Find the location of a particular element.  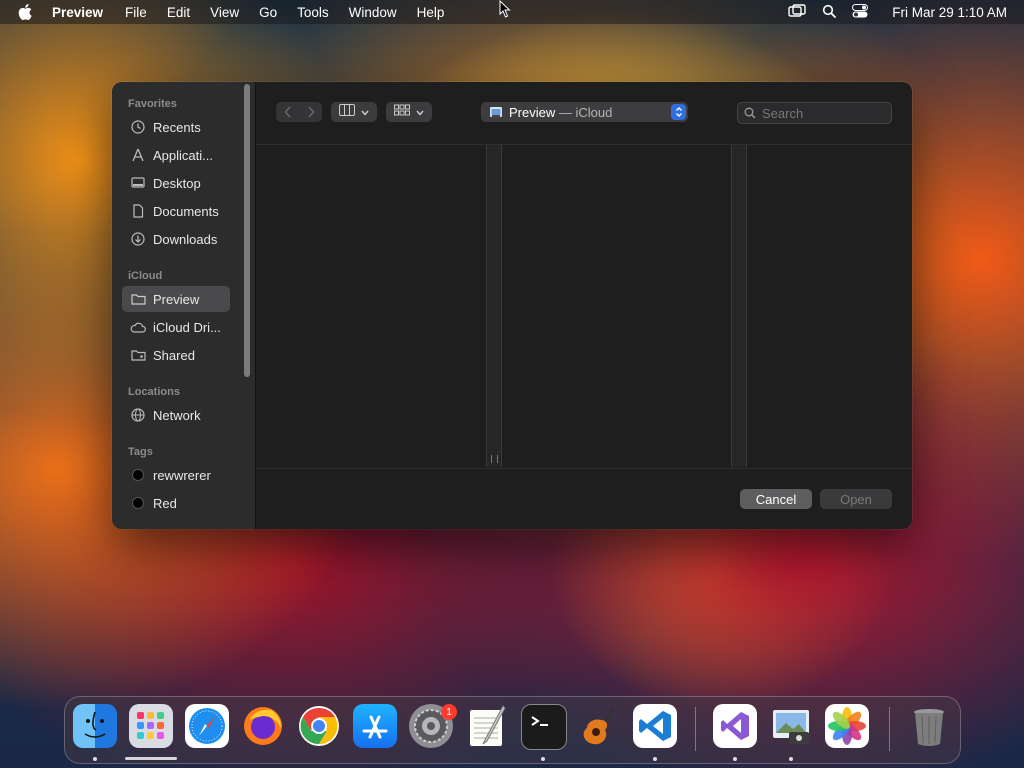

sidebar-section-favorites: Favorites is located at coordinates (152, 104).